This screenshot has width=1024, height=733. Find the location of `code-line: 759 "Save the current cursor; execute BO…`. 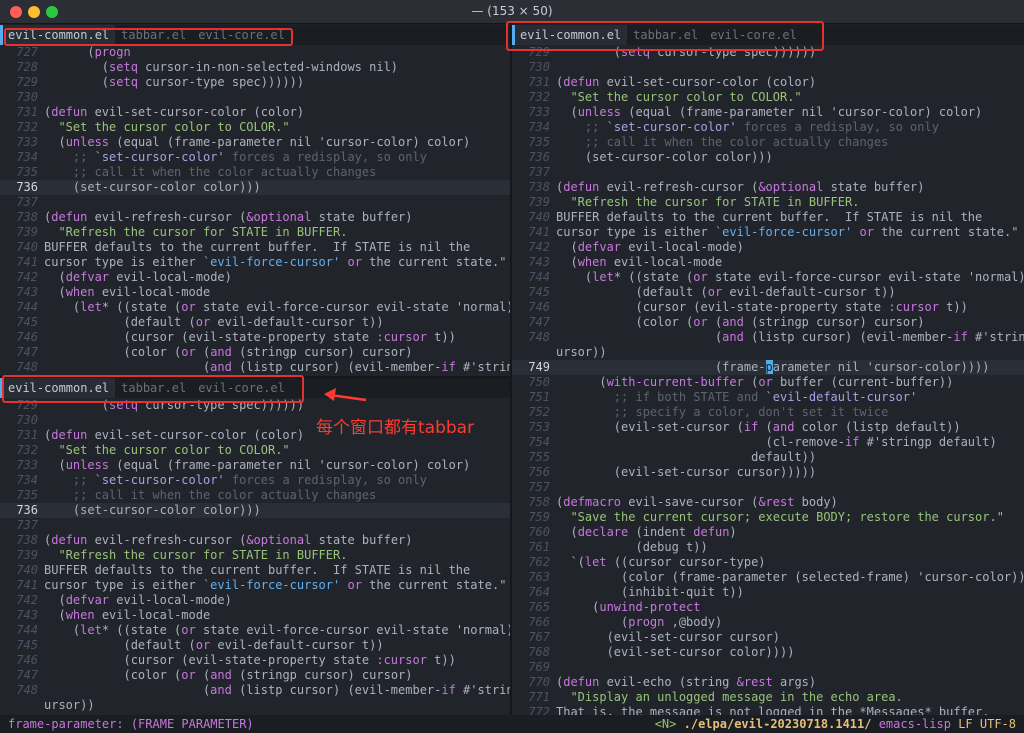

code-line: 759 "Save the current cursor; execute BO… is located at coordinates (768, 517).